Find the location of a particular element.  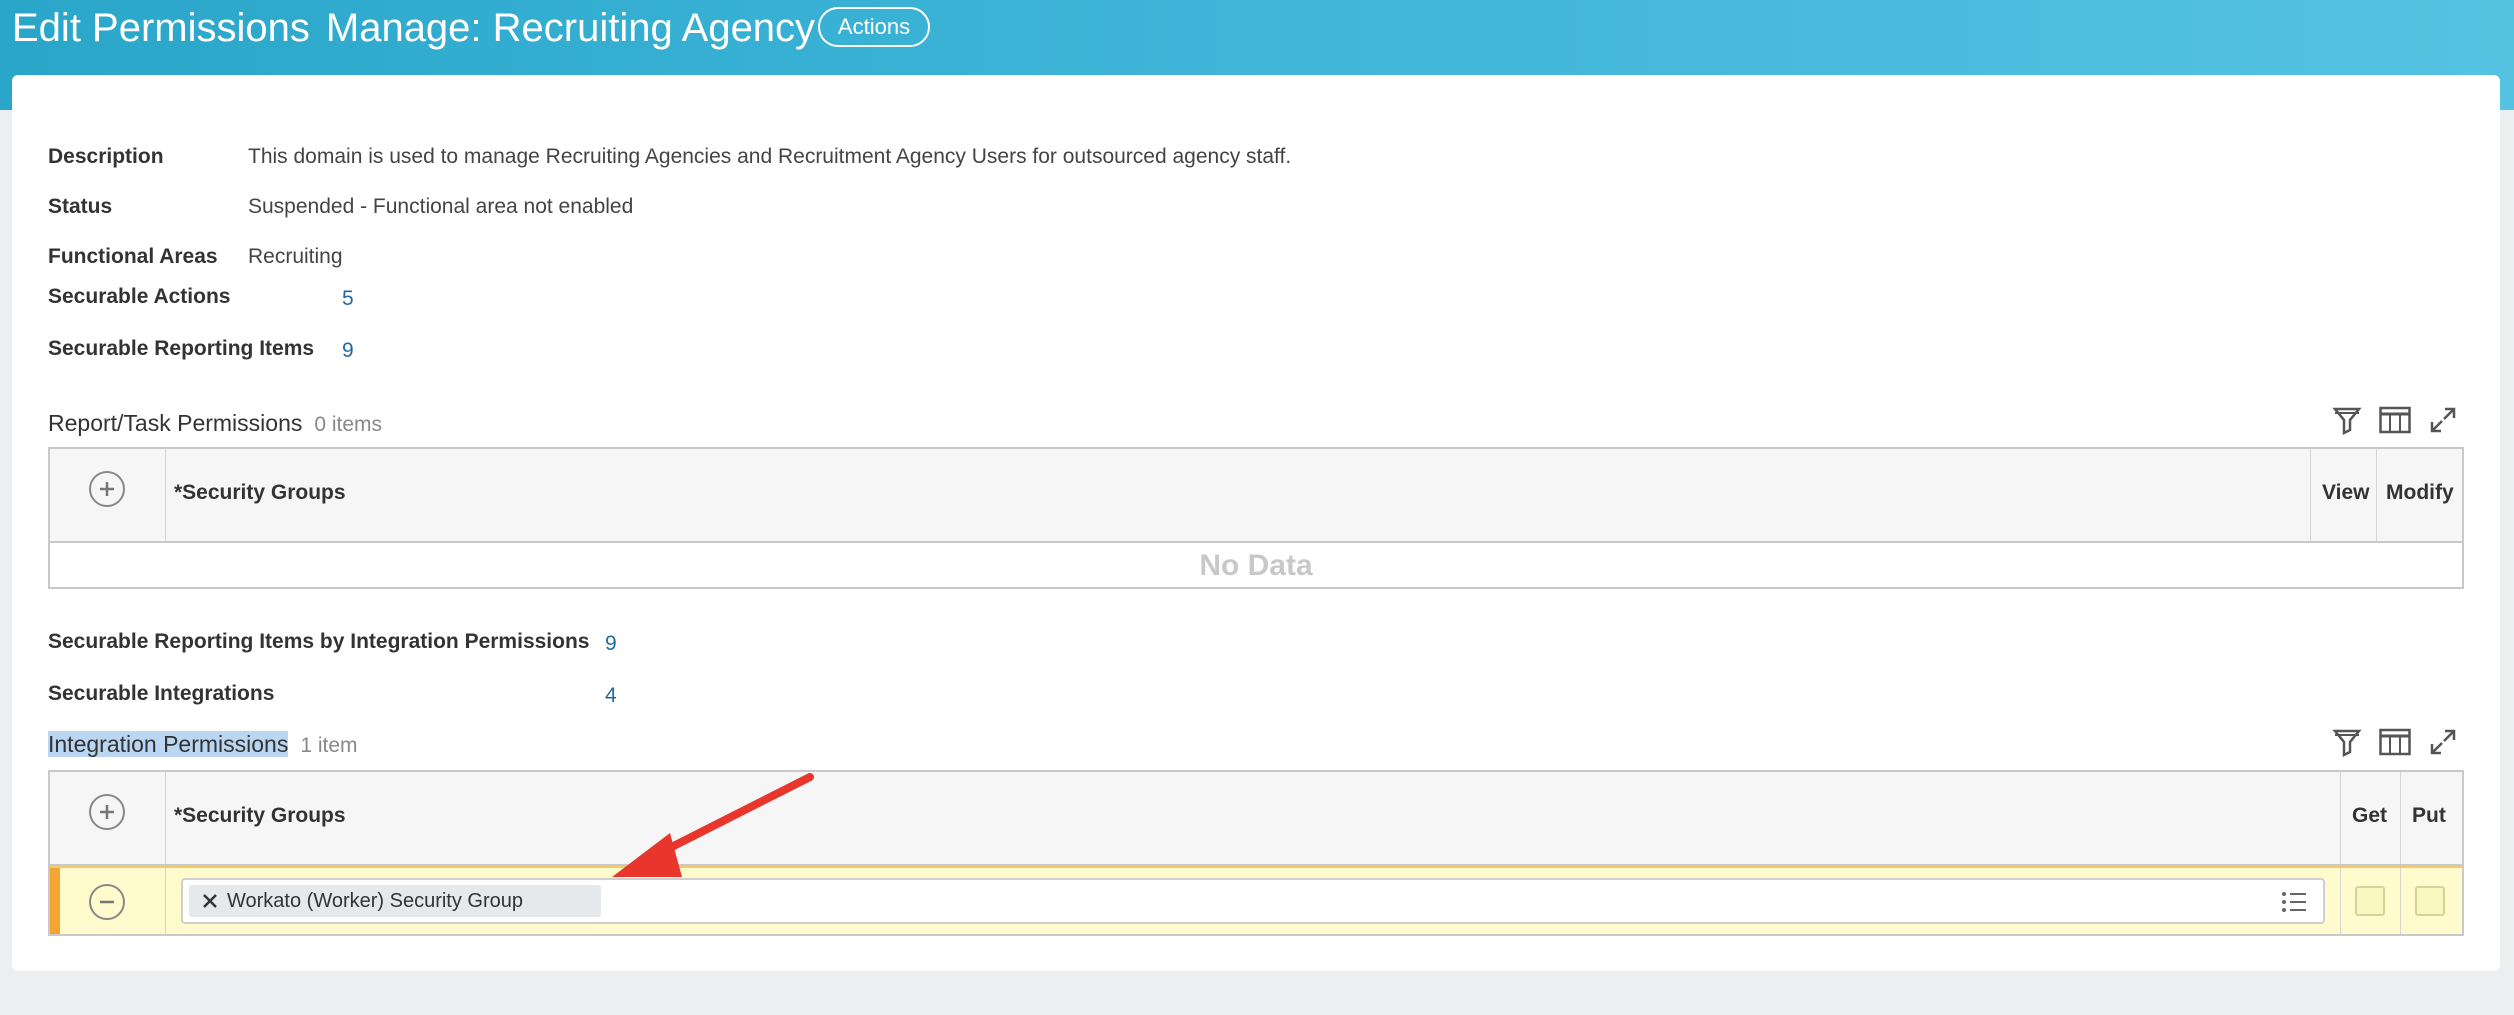

securable-integrations-count-link: 4 is located at coordinates (611, 696).